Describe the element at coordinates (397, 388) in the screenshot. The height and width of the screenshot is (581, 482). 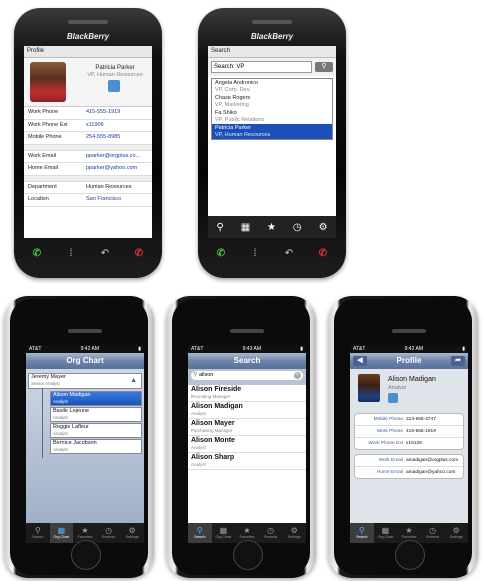
I see `profile-title: Analyst` at that location.